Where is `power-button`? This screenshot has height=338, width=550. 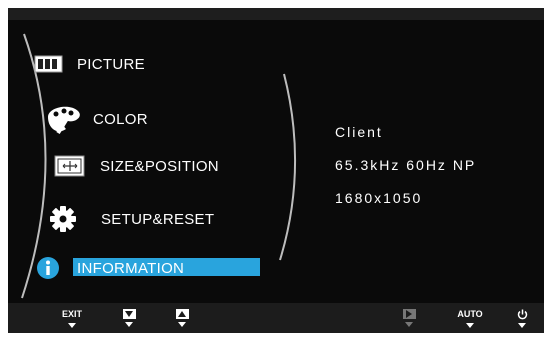 power-button is located at coordinates (522, 318).